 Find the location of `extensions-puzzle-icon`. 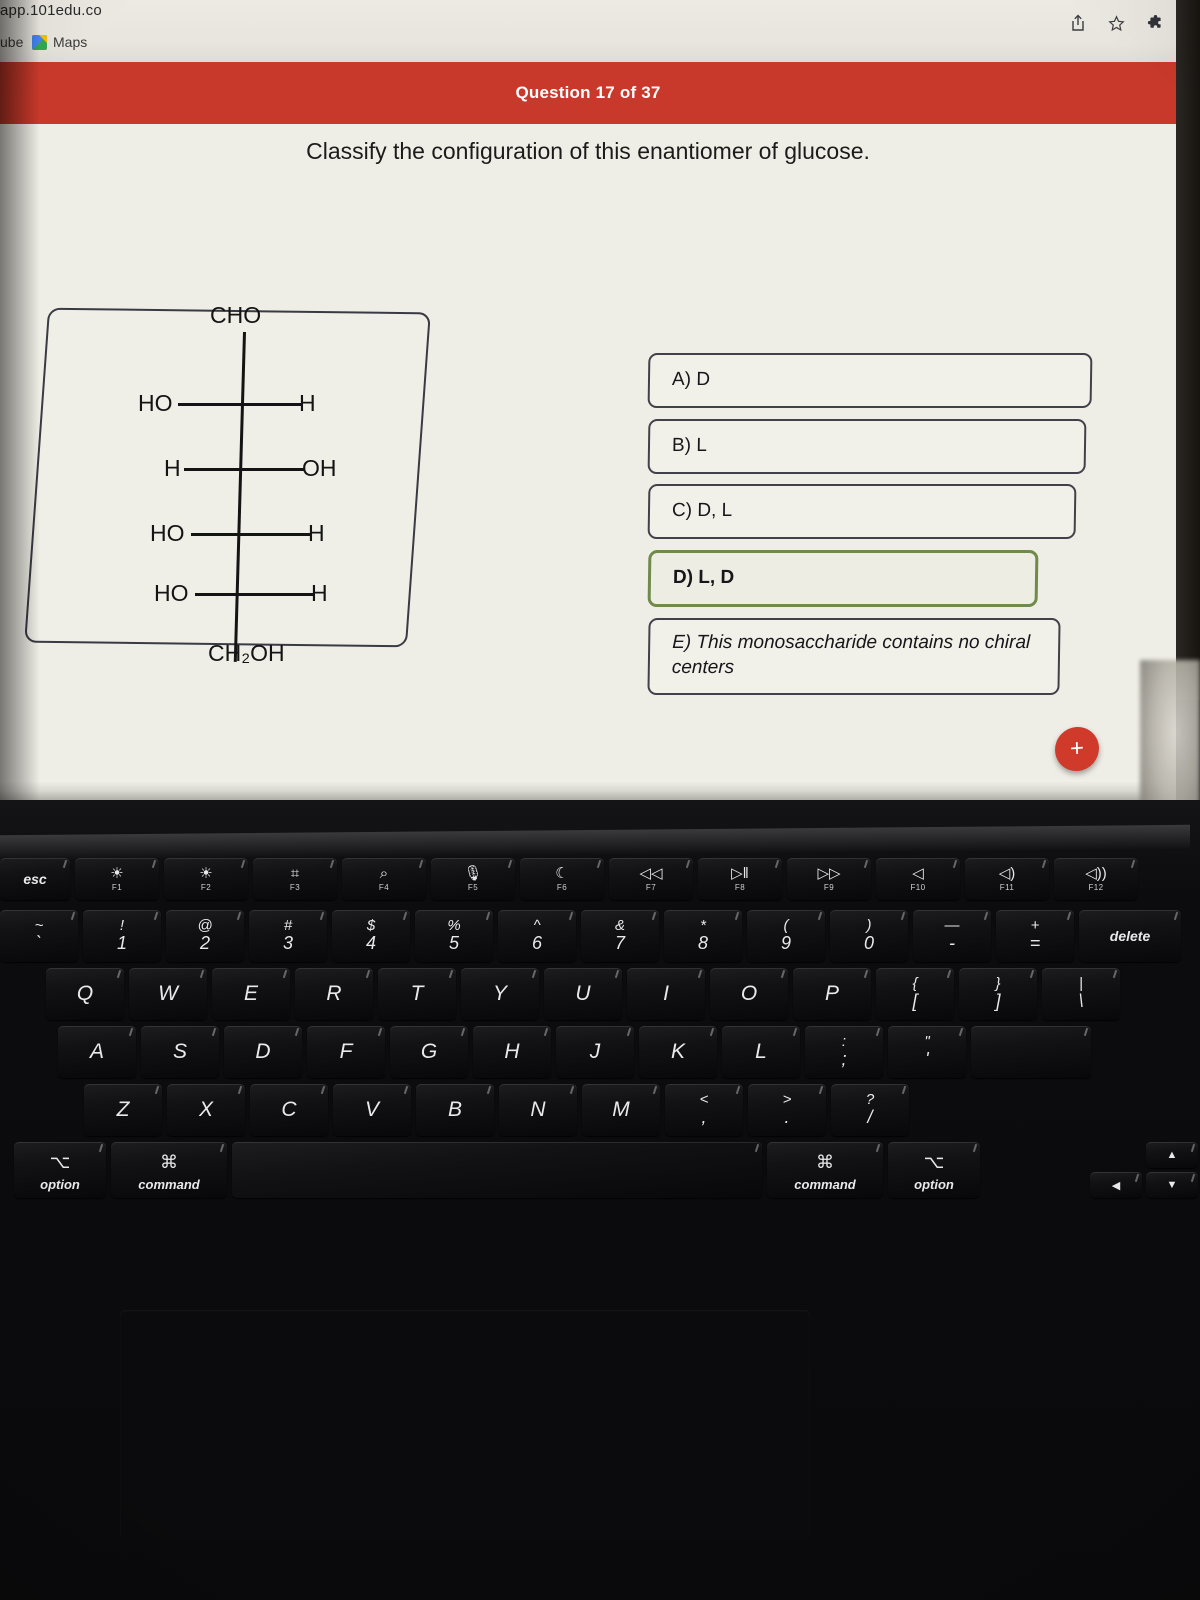

extensions-puzzle-icon is located at coordinates (1155, 23).